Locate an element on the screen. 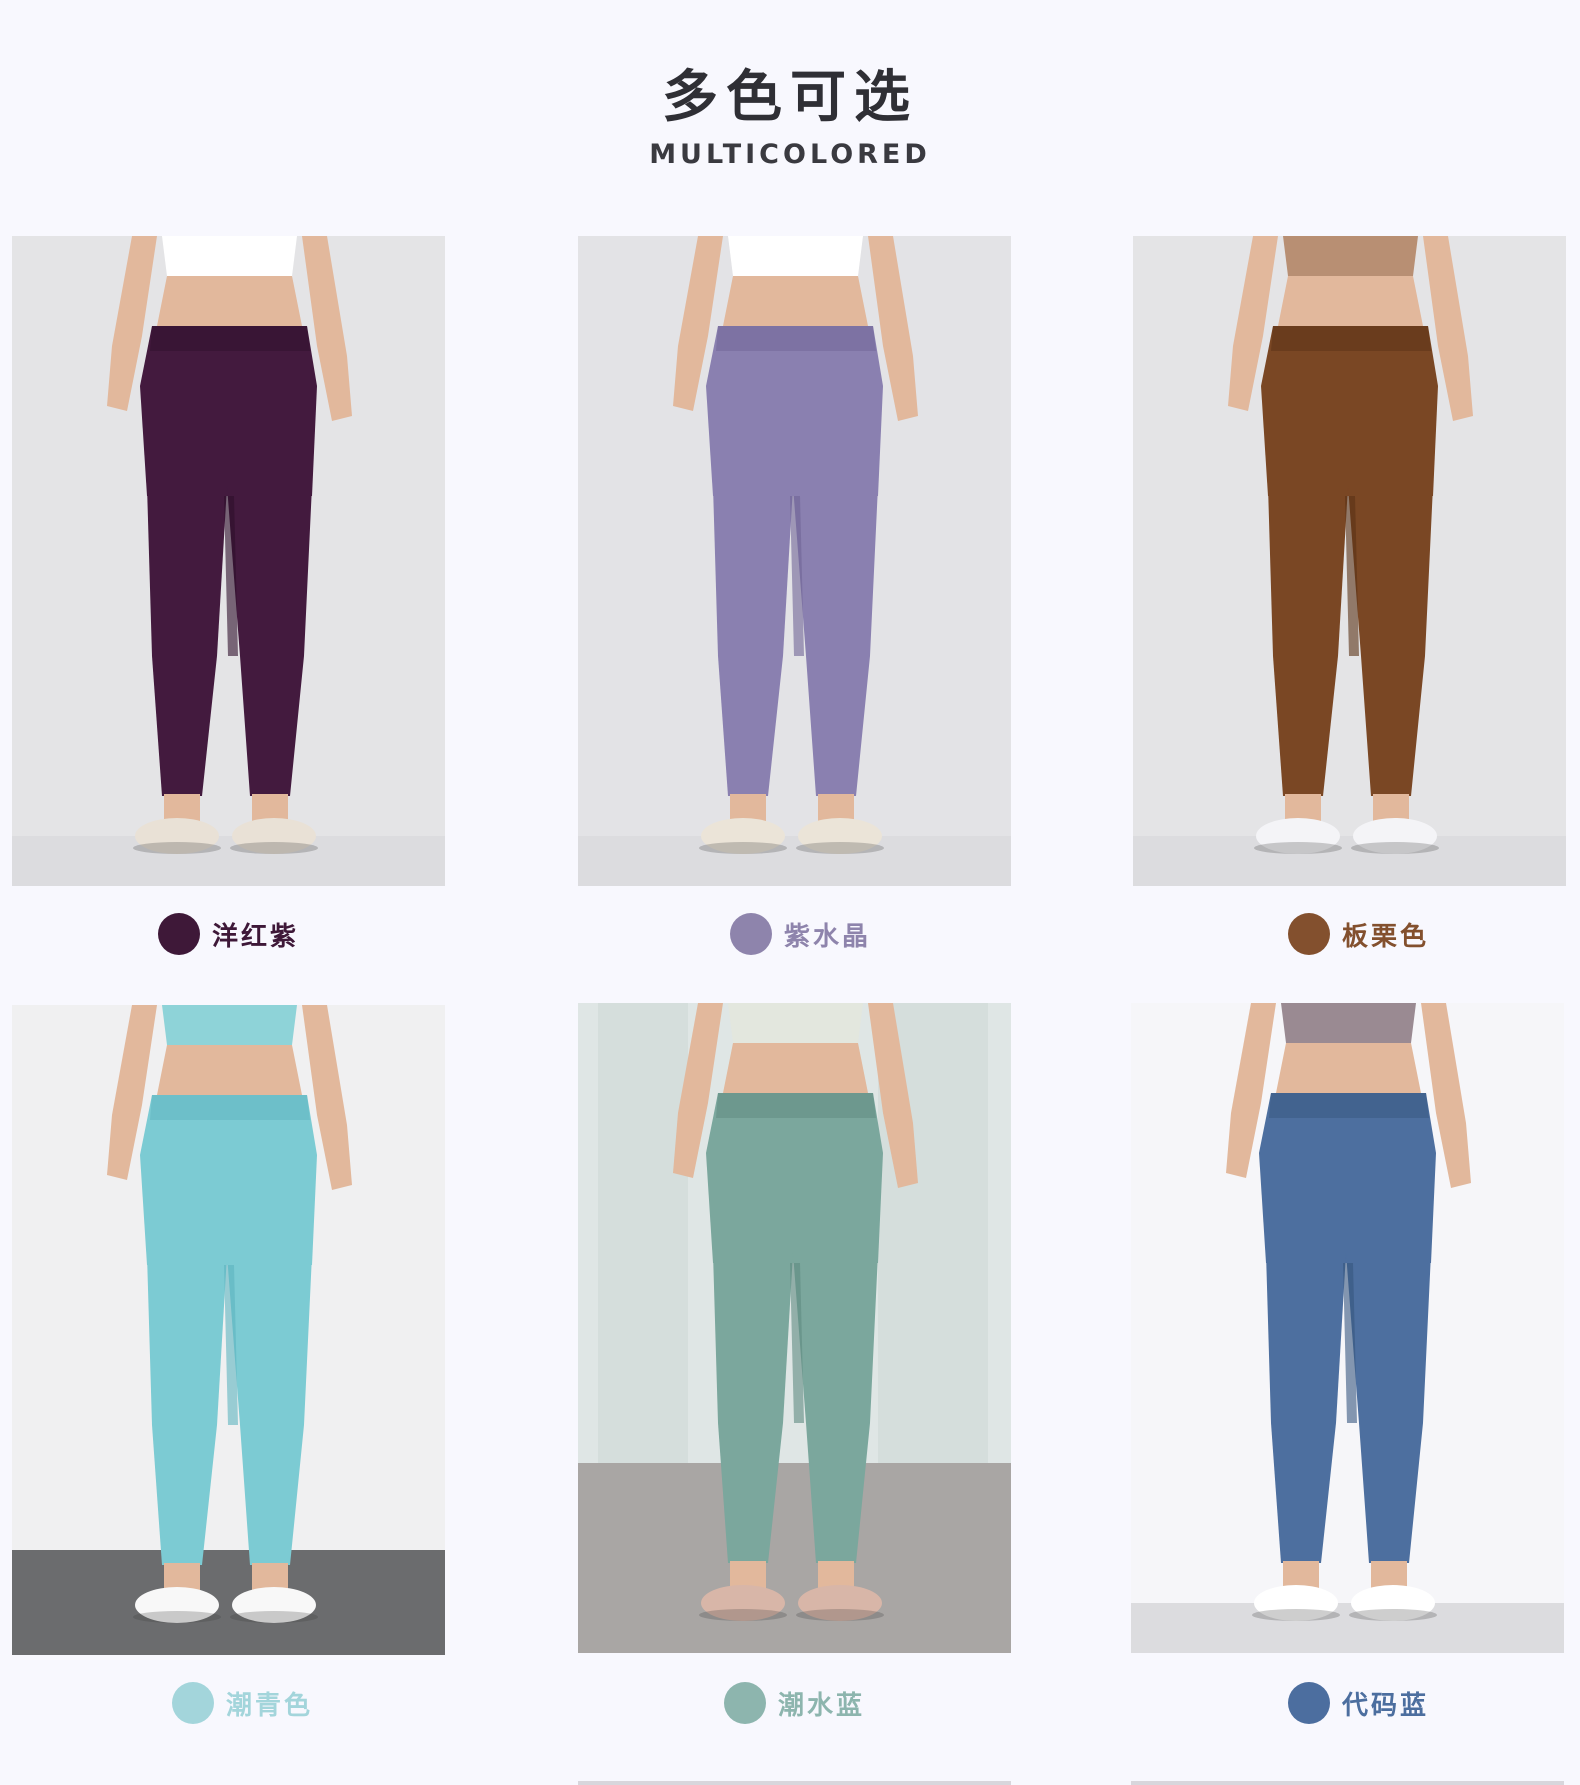 This screenshot has height=1785, width=1580. color-option-chestnut: 板栗色 is located at coordinates (1358, 934).